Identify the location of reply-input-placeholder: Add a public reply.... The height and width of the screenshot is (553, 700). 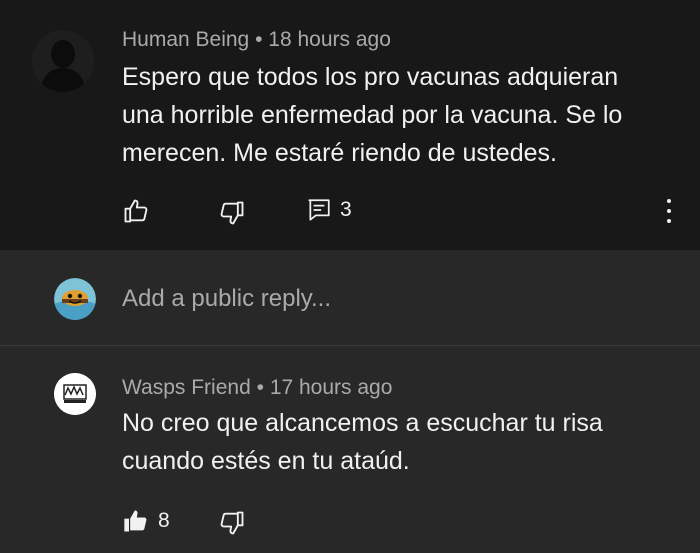
(227, 298).